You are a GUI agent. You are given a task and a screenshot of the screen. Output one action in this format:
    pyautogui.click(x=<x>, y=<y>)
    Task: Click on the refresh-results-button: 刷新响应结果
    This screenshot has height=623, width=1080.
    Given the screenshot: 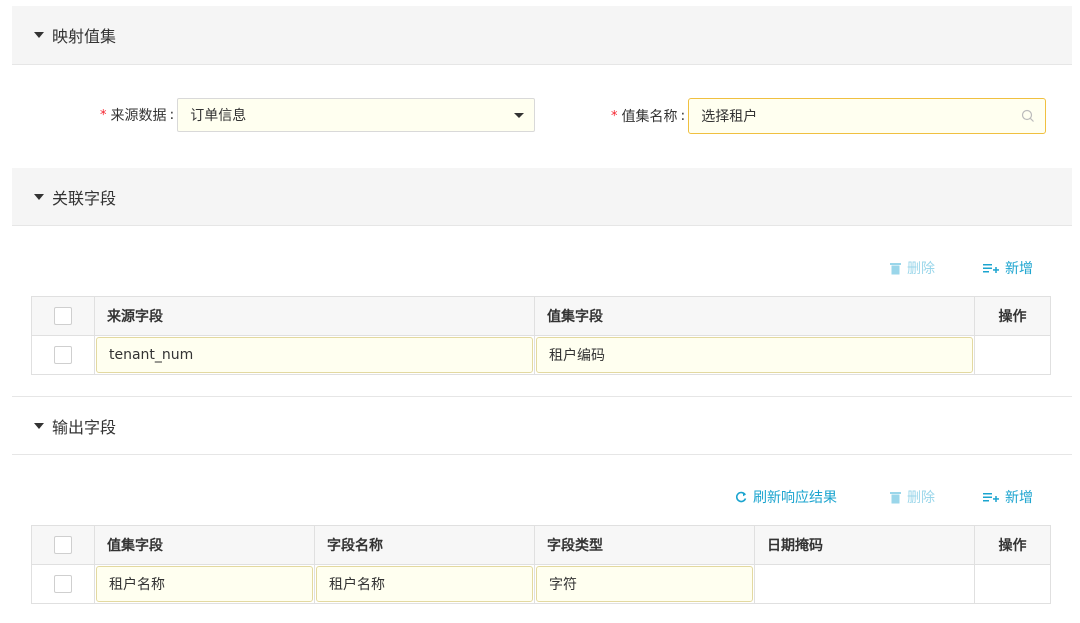 What is the action you would take?
    pyautogui.click(x=786, y=497)
    